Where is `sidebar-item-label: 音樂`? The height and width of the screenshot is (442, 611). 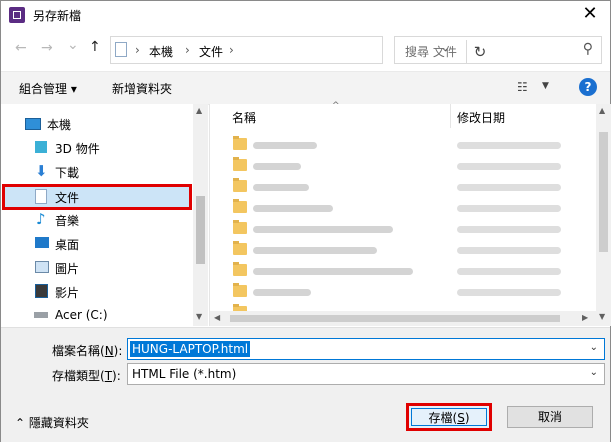 sidebar-item-label: 音樂 is located at coordinates (67, 221).